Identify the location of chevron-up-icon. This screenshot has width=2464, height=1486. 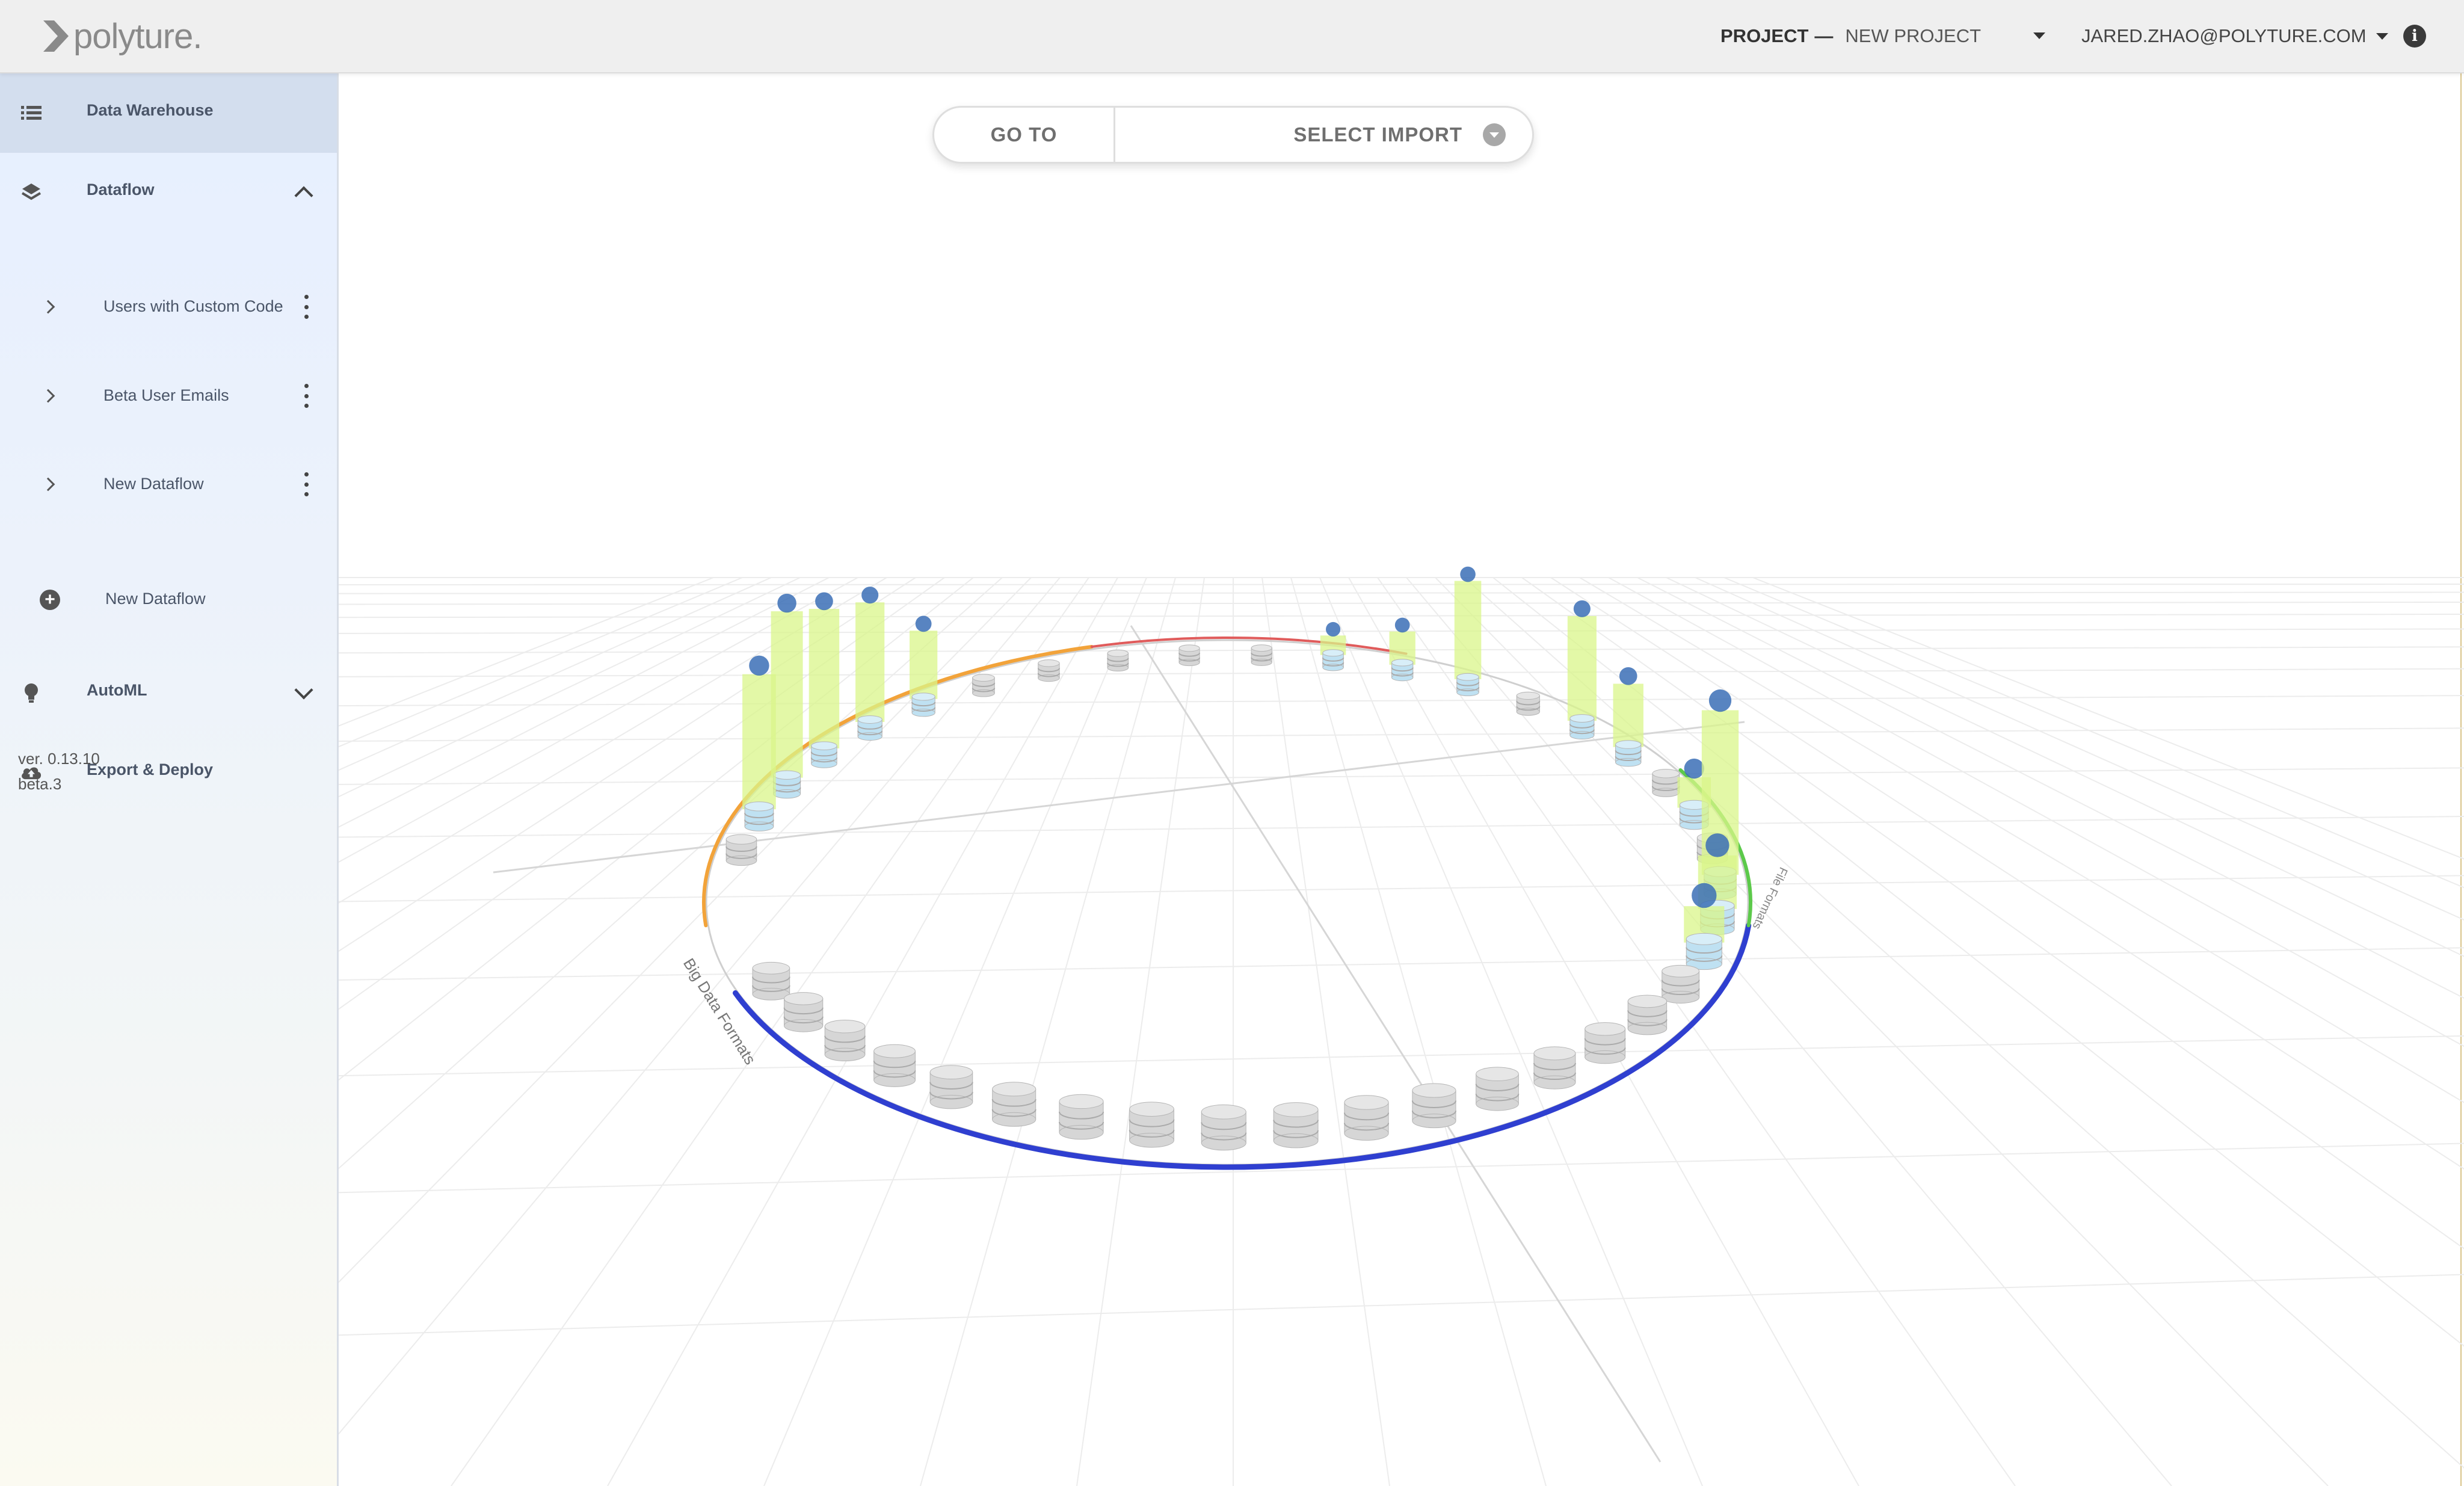
(303, 195).